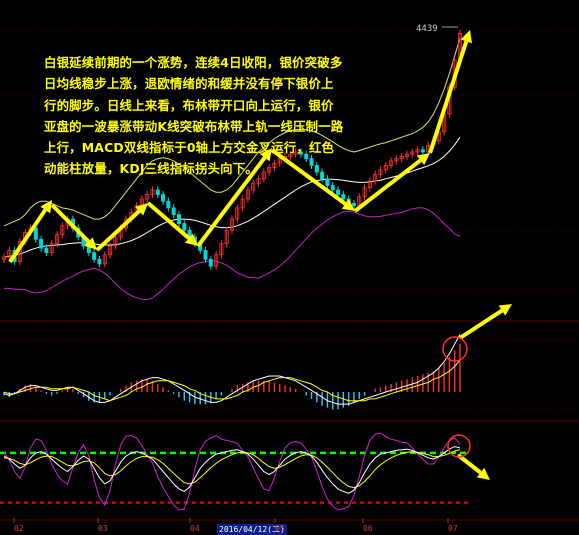 The width and height of the screenshot is (579, 535). Describe the element at coordinates (103, 528) in the screenshot. I see `x-label: 03` at that location.